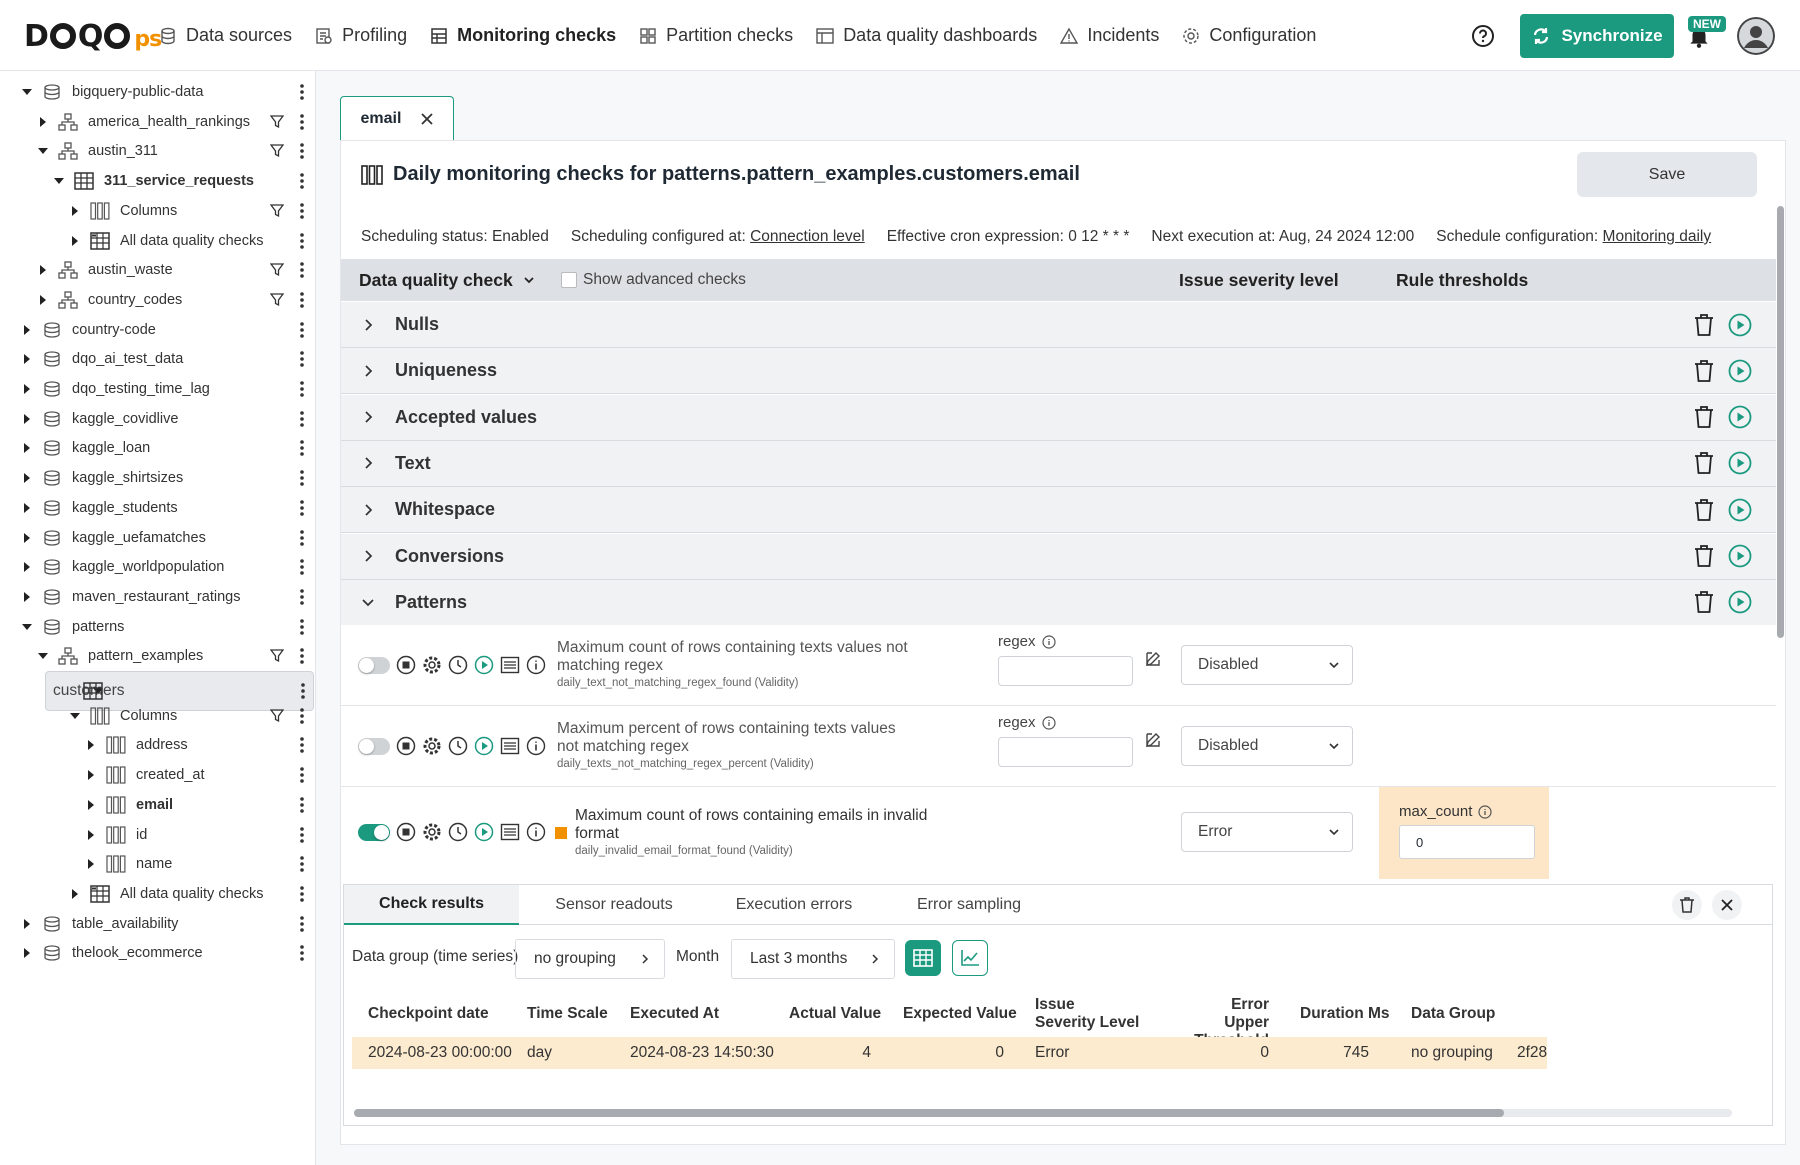  I want to click on tree-node: patterns, so click(157, 627).